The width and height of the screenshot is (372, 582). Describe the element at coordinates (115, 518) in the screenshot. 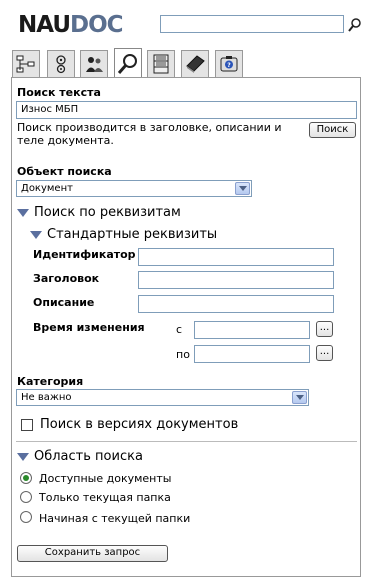

I see `scope-option-from-current-folder: Начиная с текущей папки` at that location.